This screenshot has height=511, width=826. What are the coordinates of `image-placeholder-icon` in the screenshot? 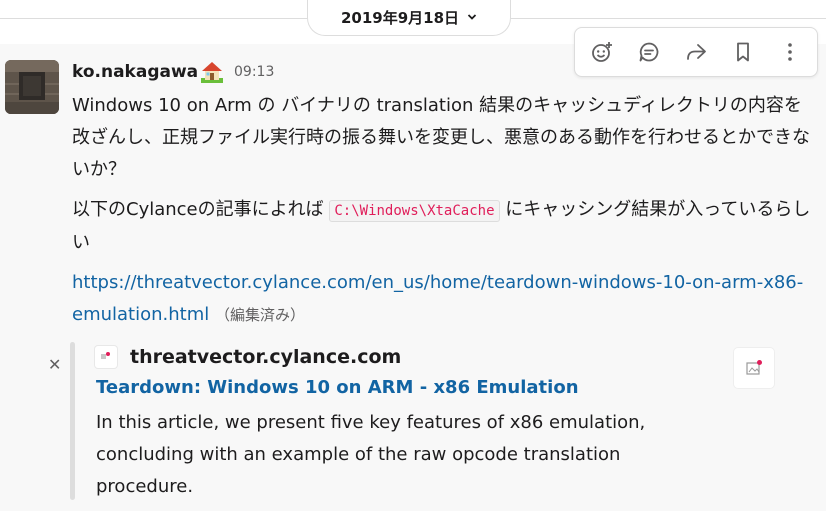 It's located at (754, 367).